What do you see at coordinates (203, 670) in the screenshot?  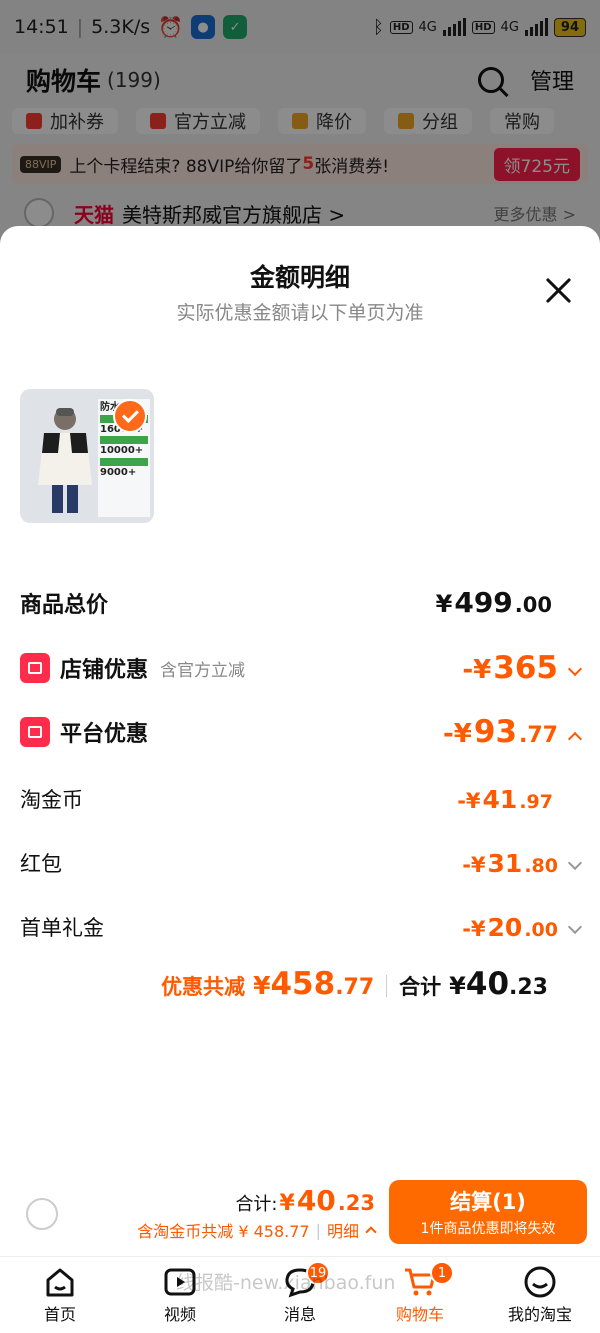 I see `store-discount-note: 含官方立减` at bounding box center [203, 670].